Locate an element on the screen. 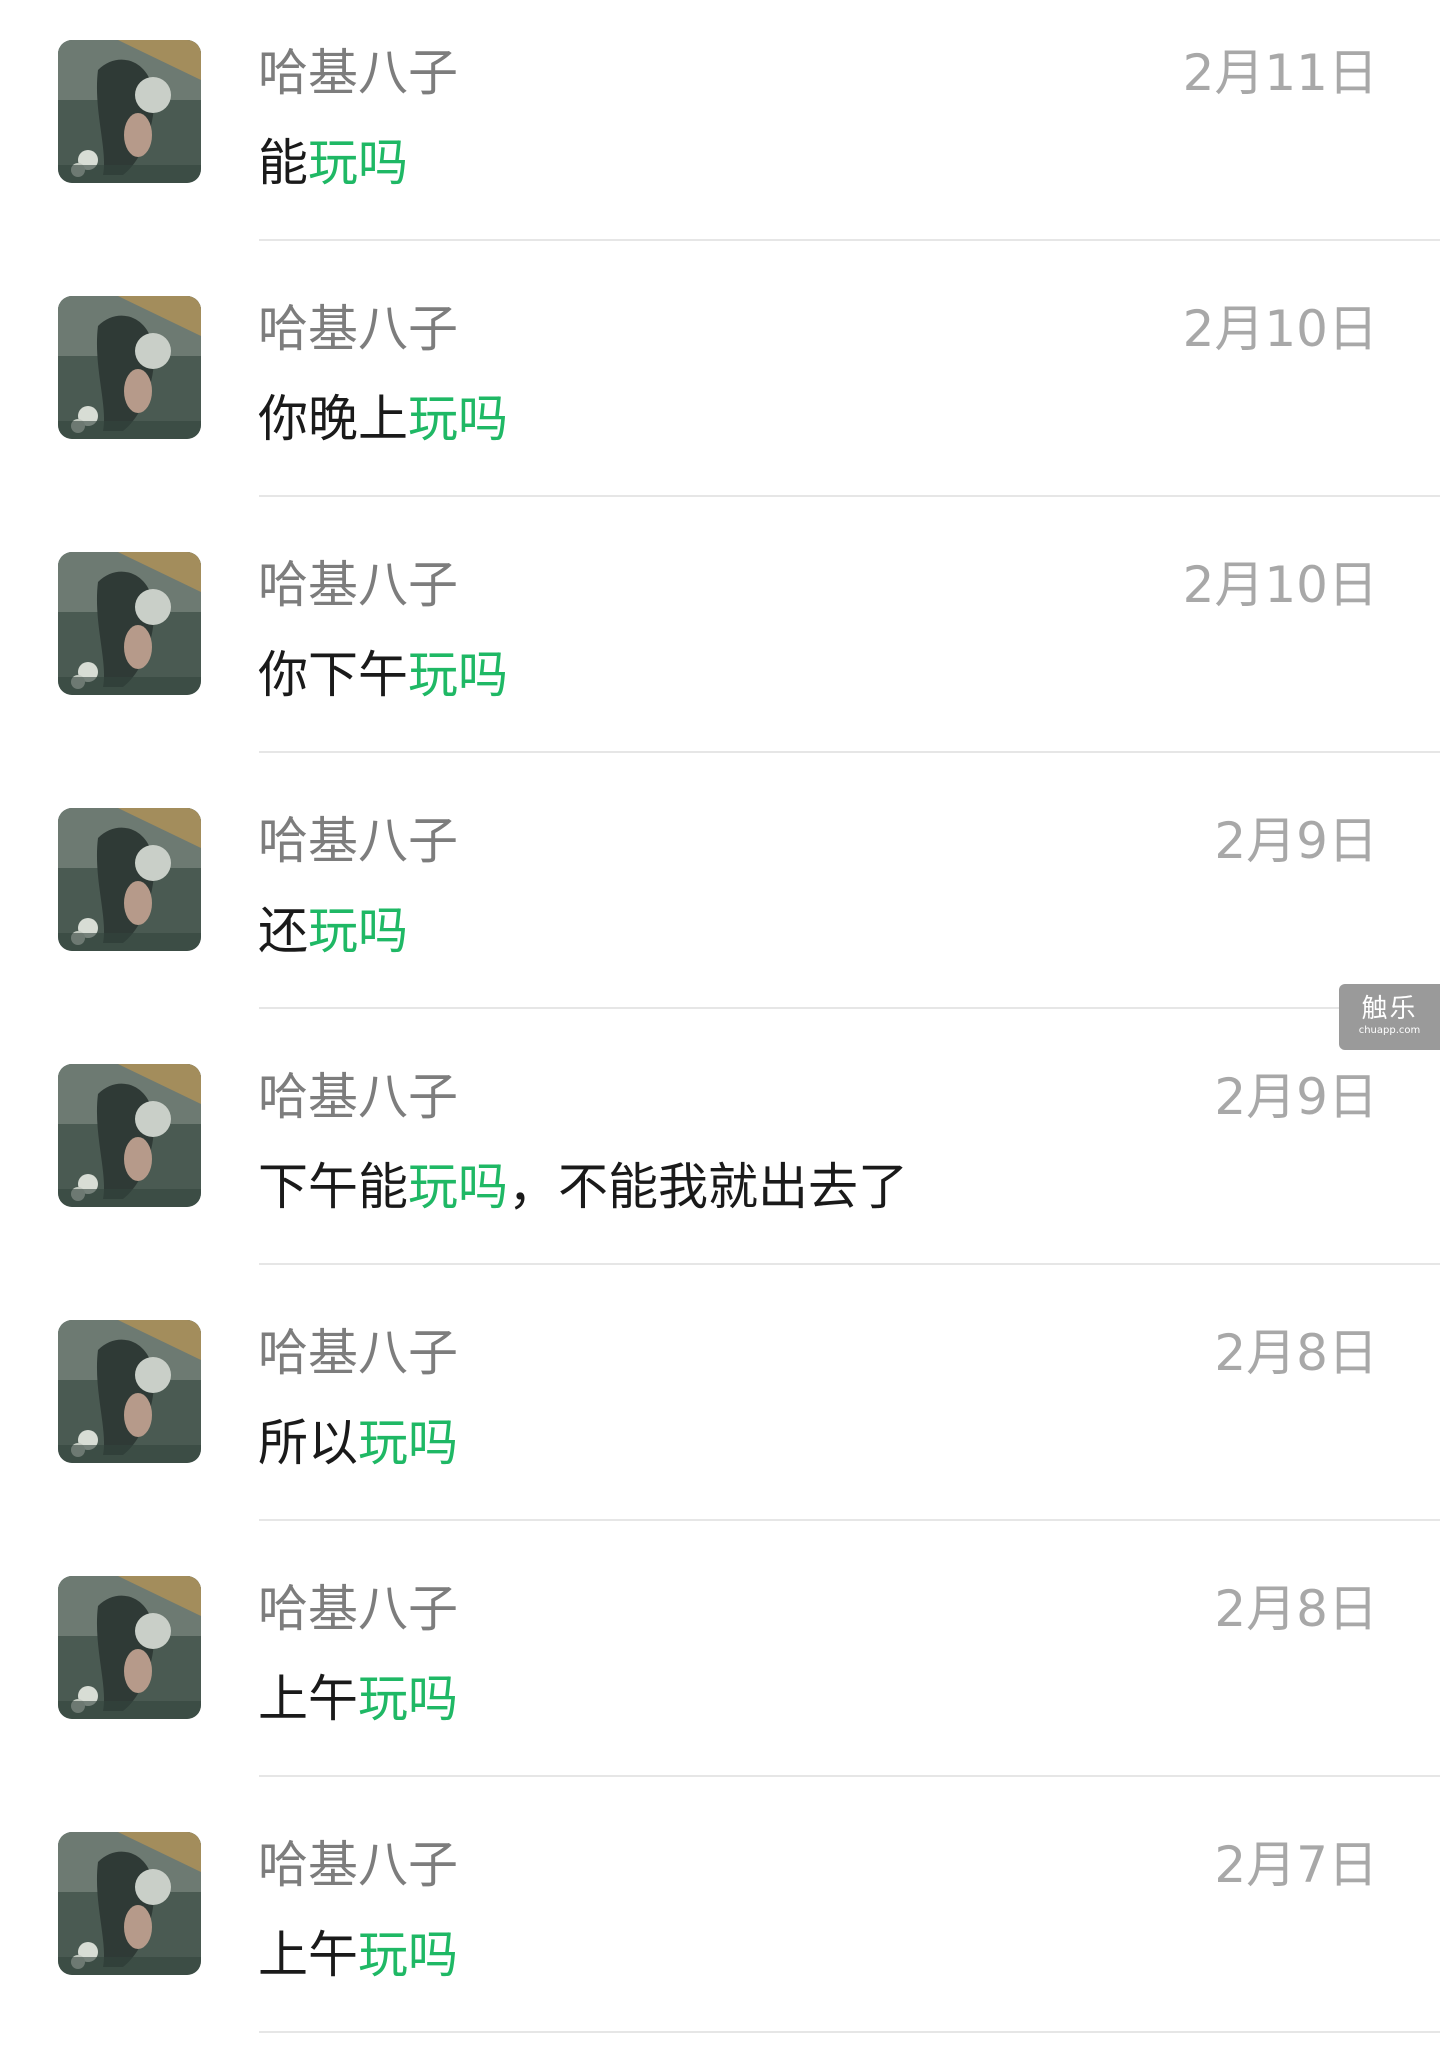 This screenshot has width=1440, height=2048. message-preview: 还玩吗 is located at coordinates (333, 931).